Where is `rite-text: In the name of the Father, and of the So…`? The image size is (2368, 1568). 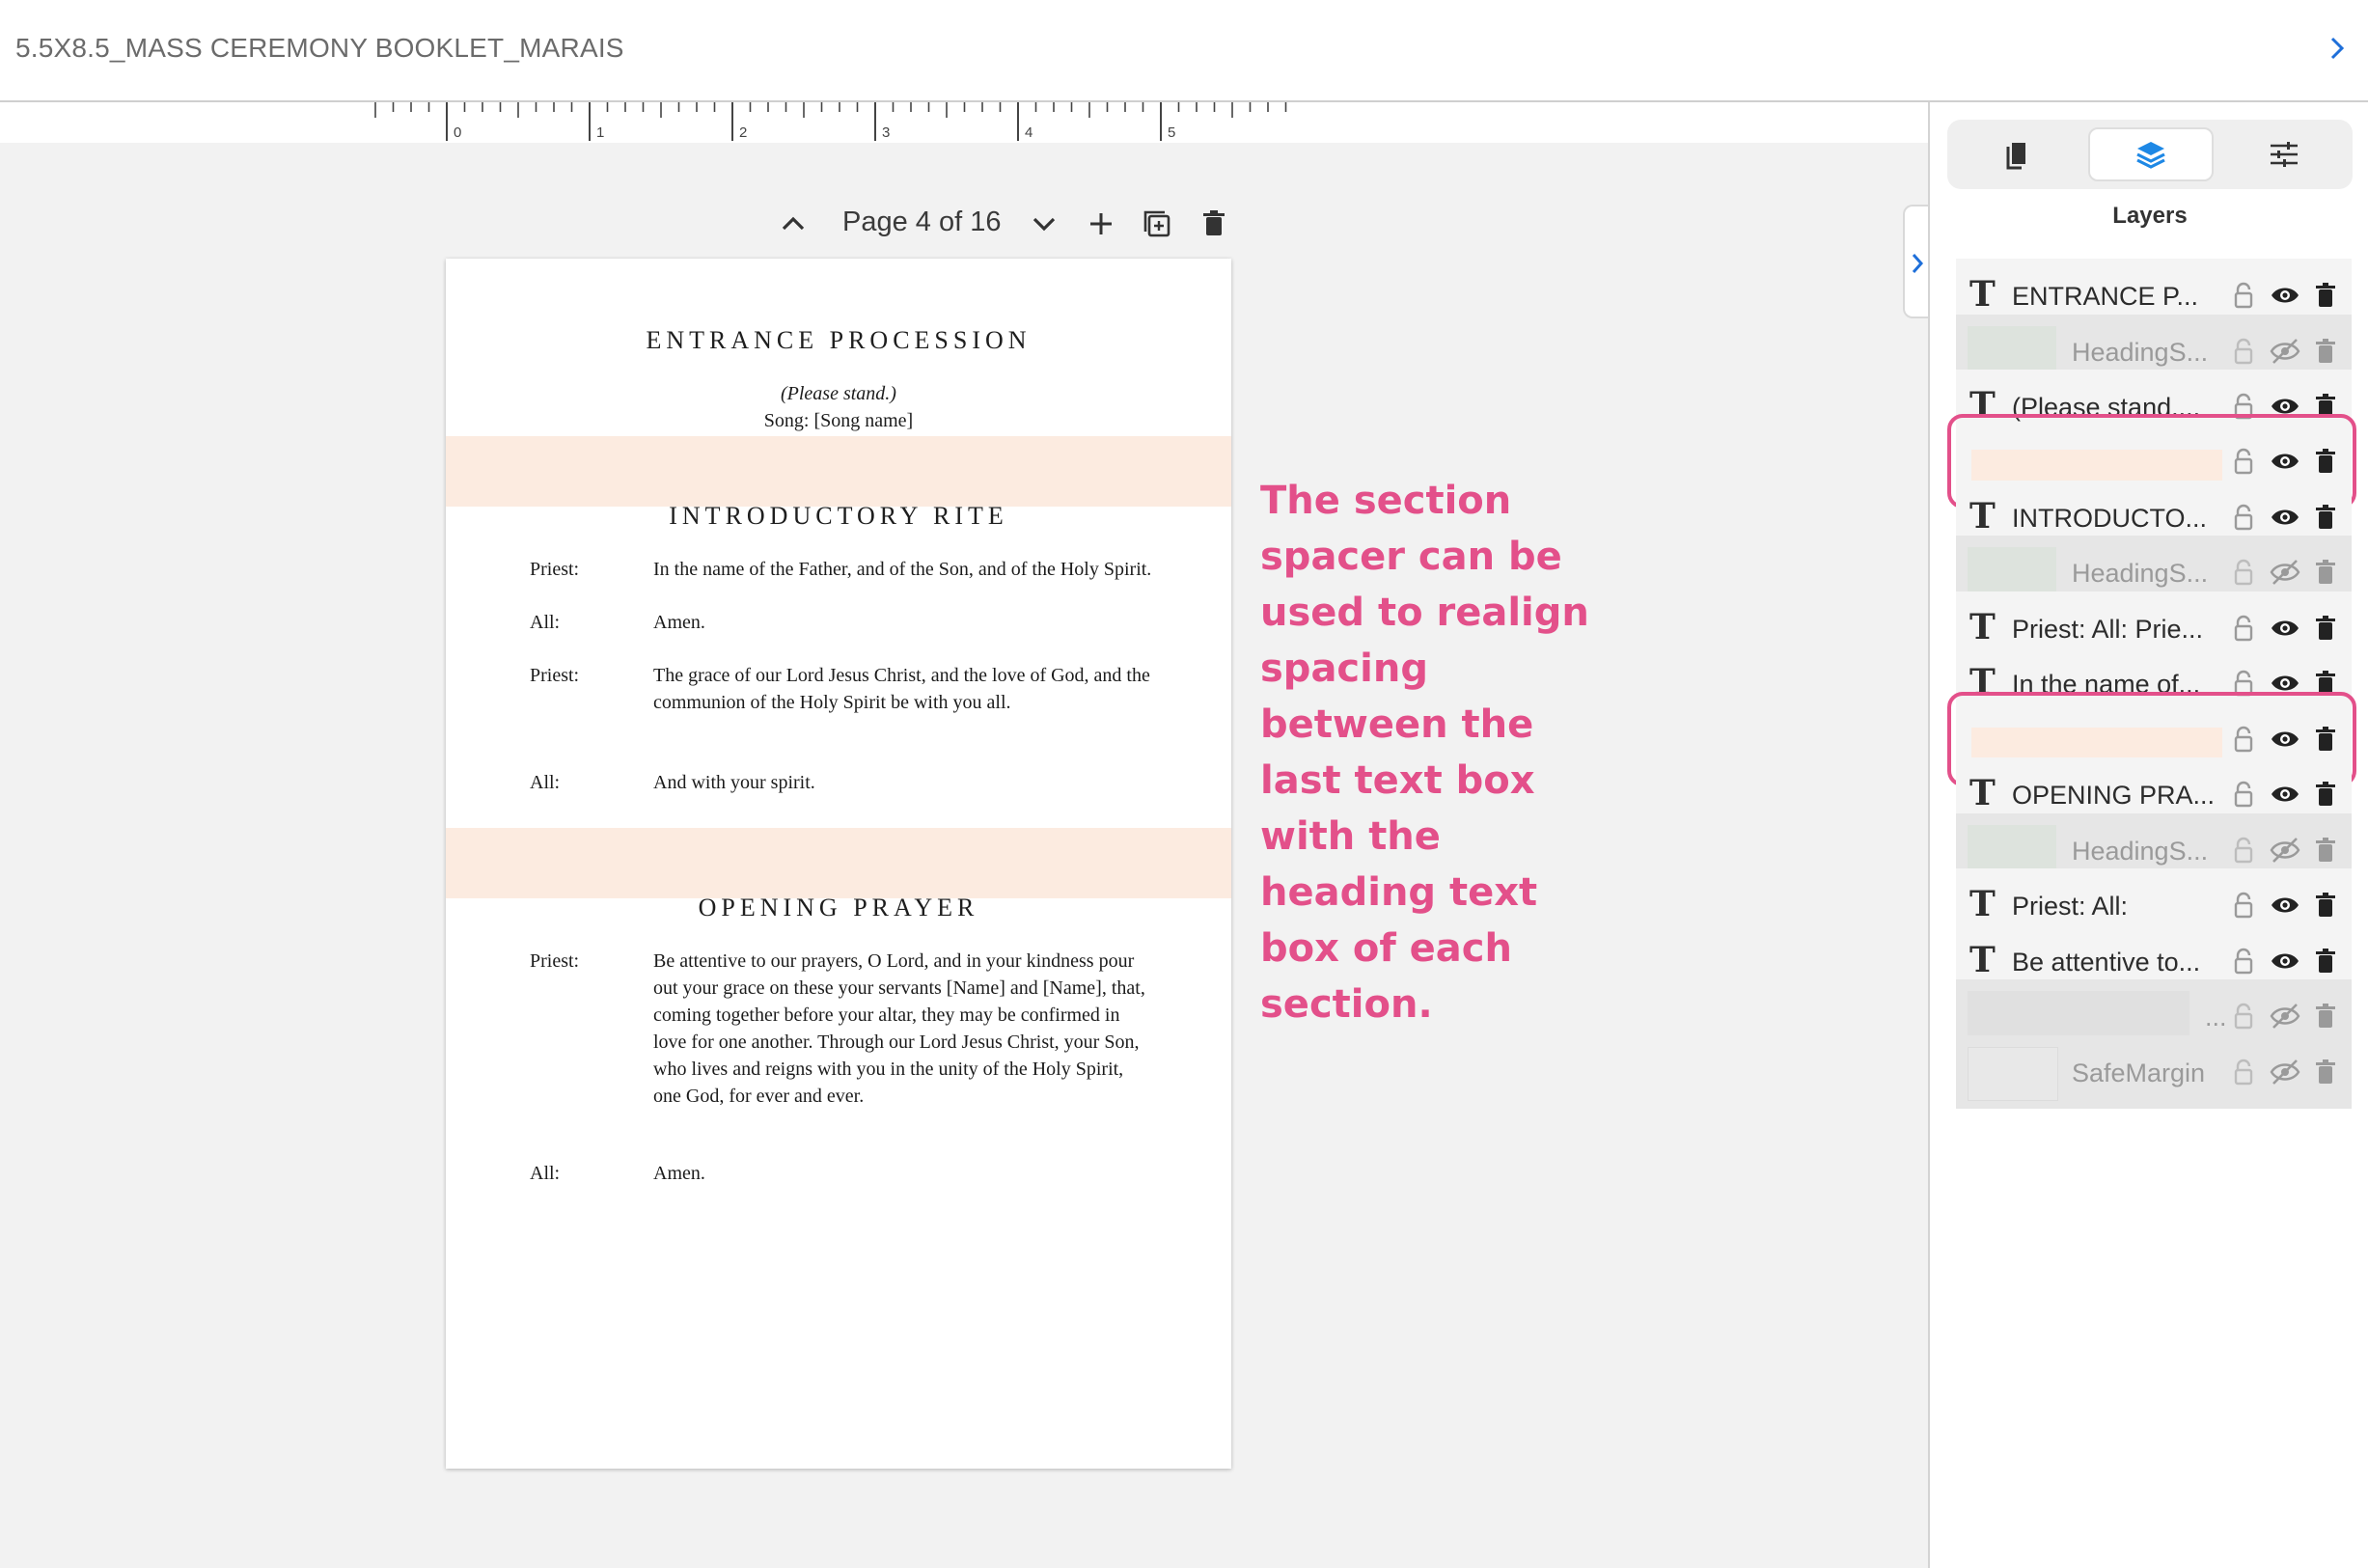 rite-text: In the name of the Father, and of the So… is located at coordinates (904, 569).